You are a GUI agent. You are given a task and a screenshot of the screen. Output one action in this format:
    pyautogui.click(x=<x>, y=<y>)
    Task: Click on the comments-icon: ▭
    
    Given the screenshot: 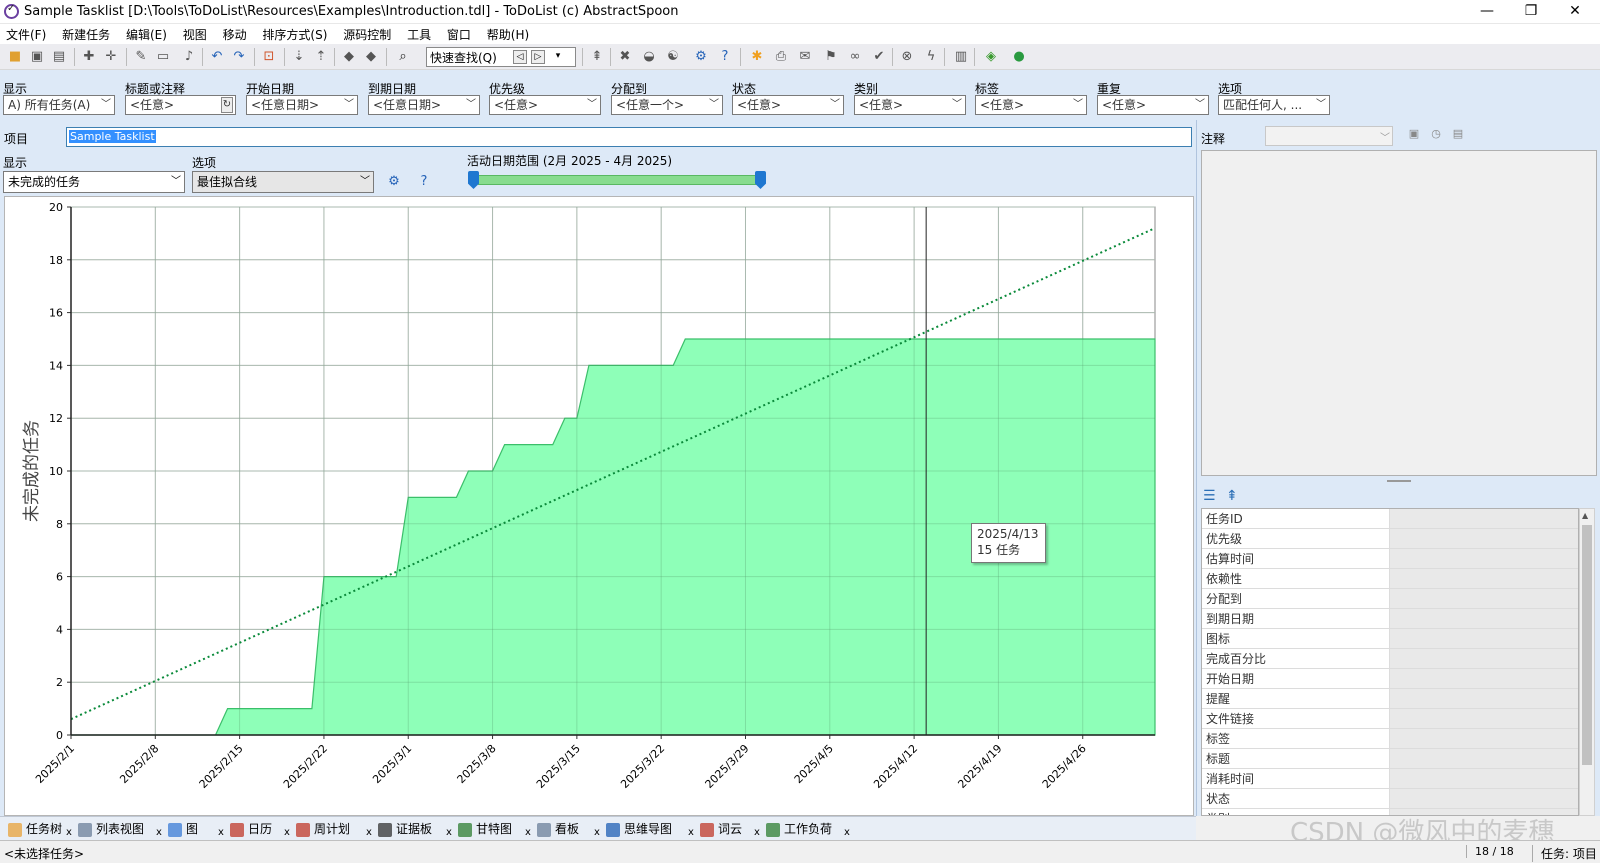 What is the action you would take?
    pyautogui.click(x=163, y=57)
    